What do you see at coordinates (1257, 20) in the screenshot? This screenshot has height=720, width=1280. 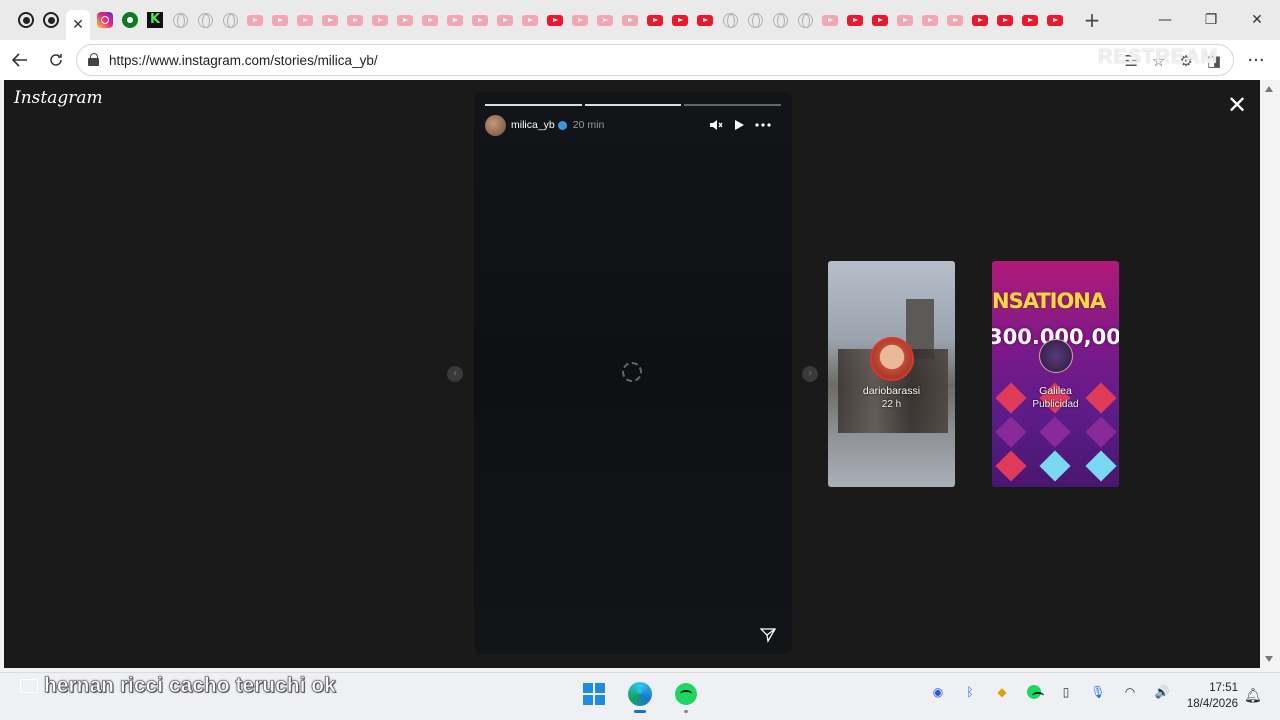 I see `close-window-button: ✕` at bounding box center [1257, 20].